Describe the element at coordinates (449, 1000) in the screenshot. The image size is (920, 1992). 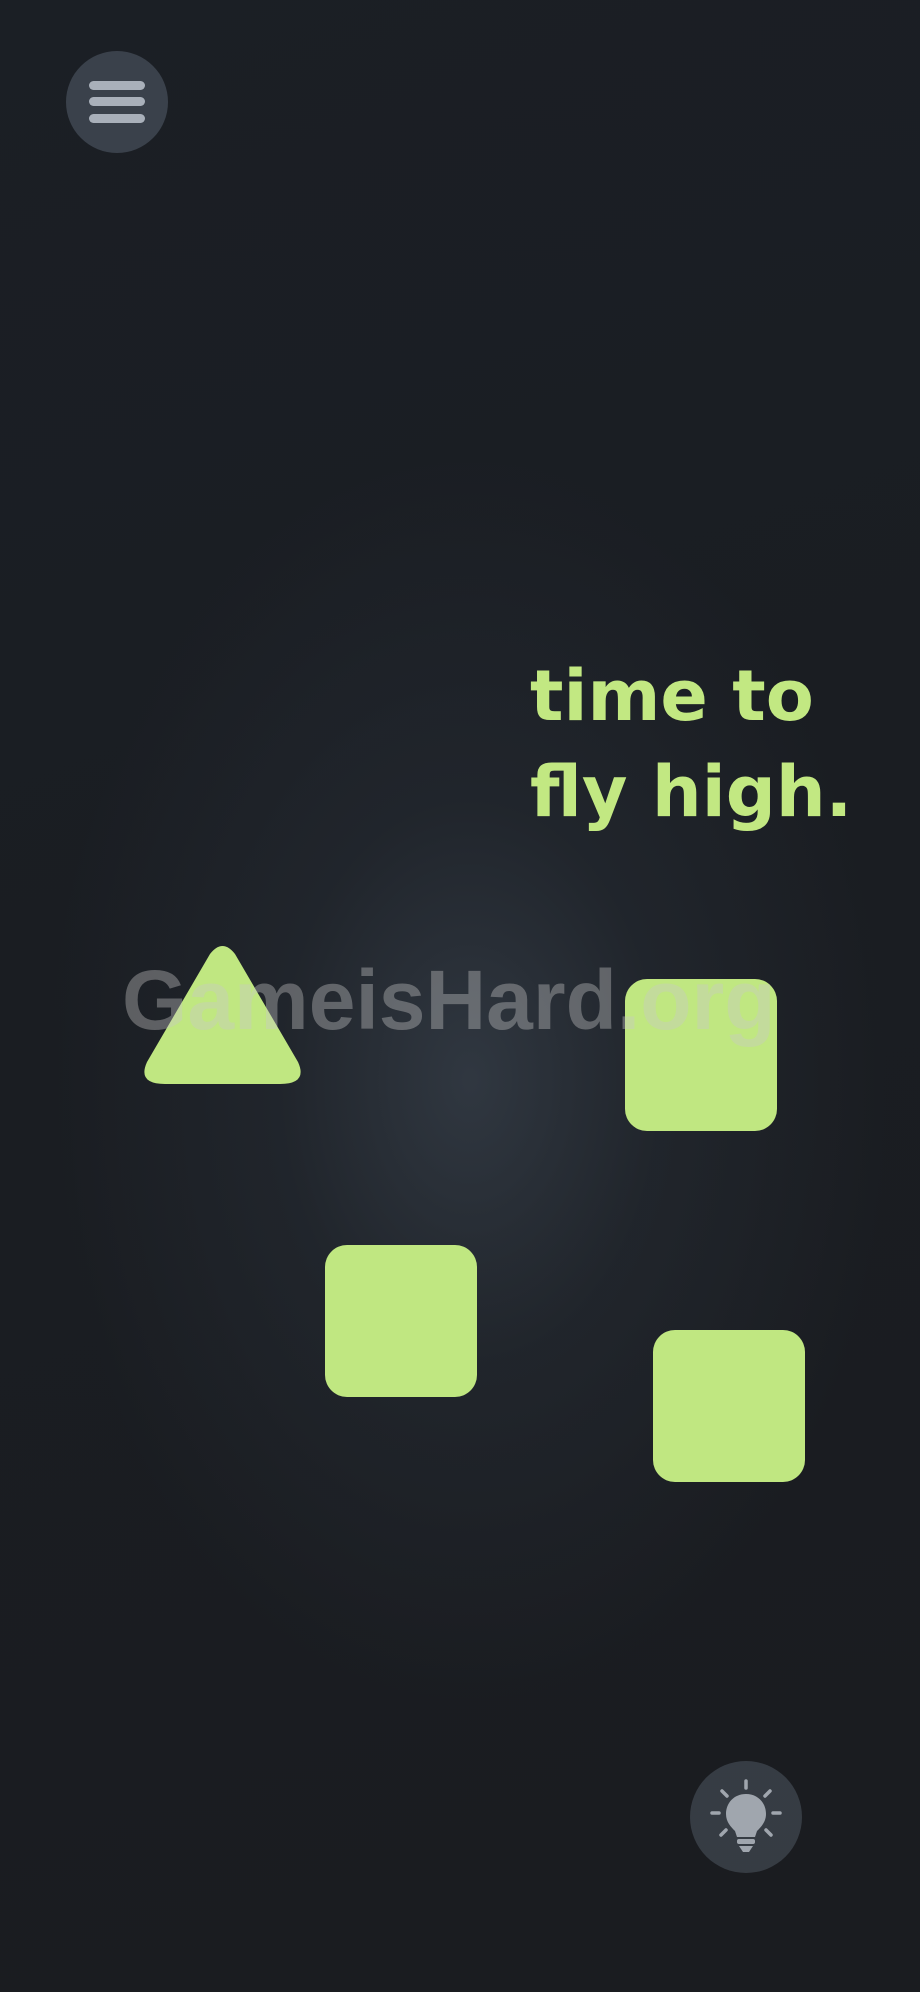
I see `watermark: GameisHard.org` at that location.